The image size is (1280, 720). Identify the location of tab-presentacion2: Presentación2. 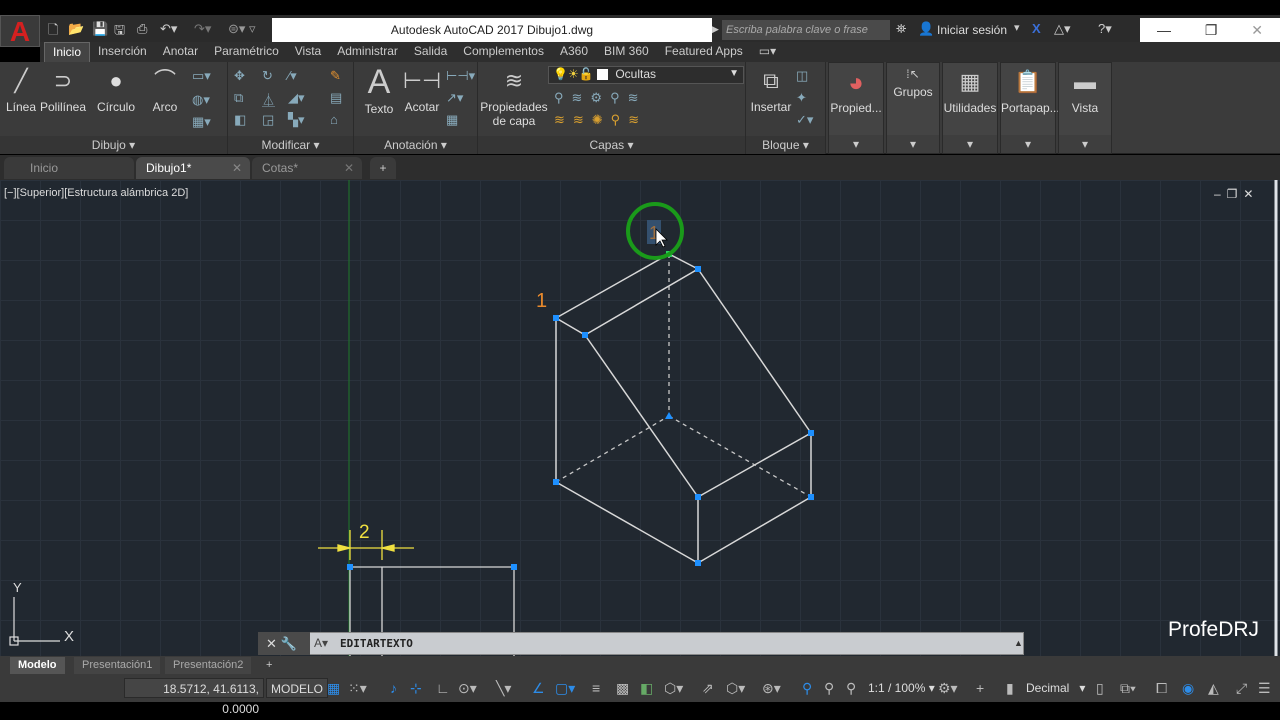
(208, 665).